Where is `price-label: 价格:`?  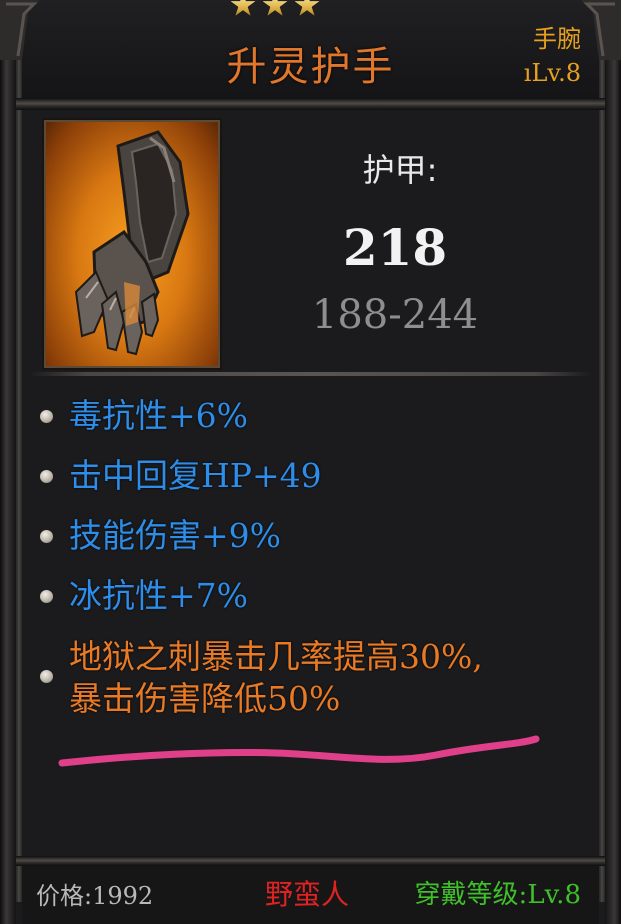
price-label: 价格: is located at coordinates (64, 896).